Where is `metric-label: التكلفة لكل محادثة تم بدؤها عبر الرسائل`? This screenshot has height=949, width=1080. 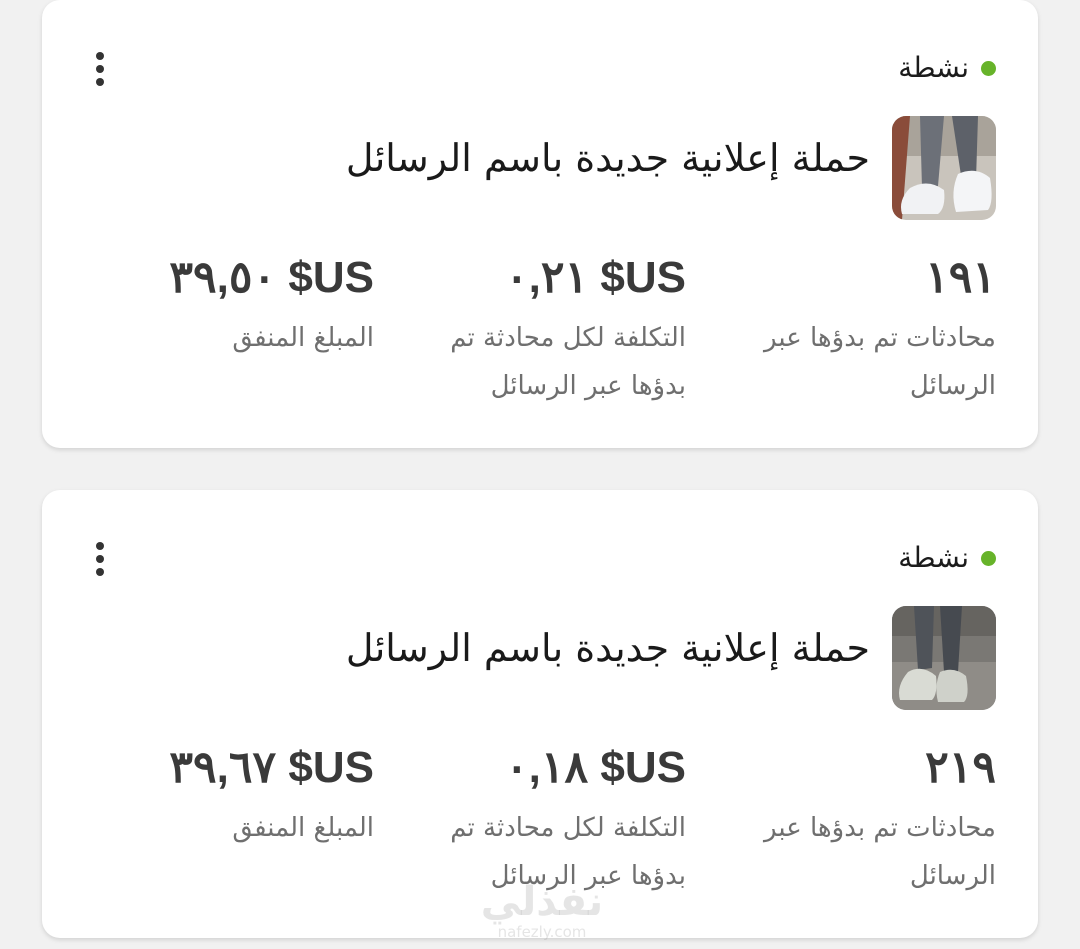 metric-label: التكلفة لكل محادثة تم بدؤها عبر الرسائل is located at coordinates (568, 362).